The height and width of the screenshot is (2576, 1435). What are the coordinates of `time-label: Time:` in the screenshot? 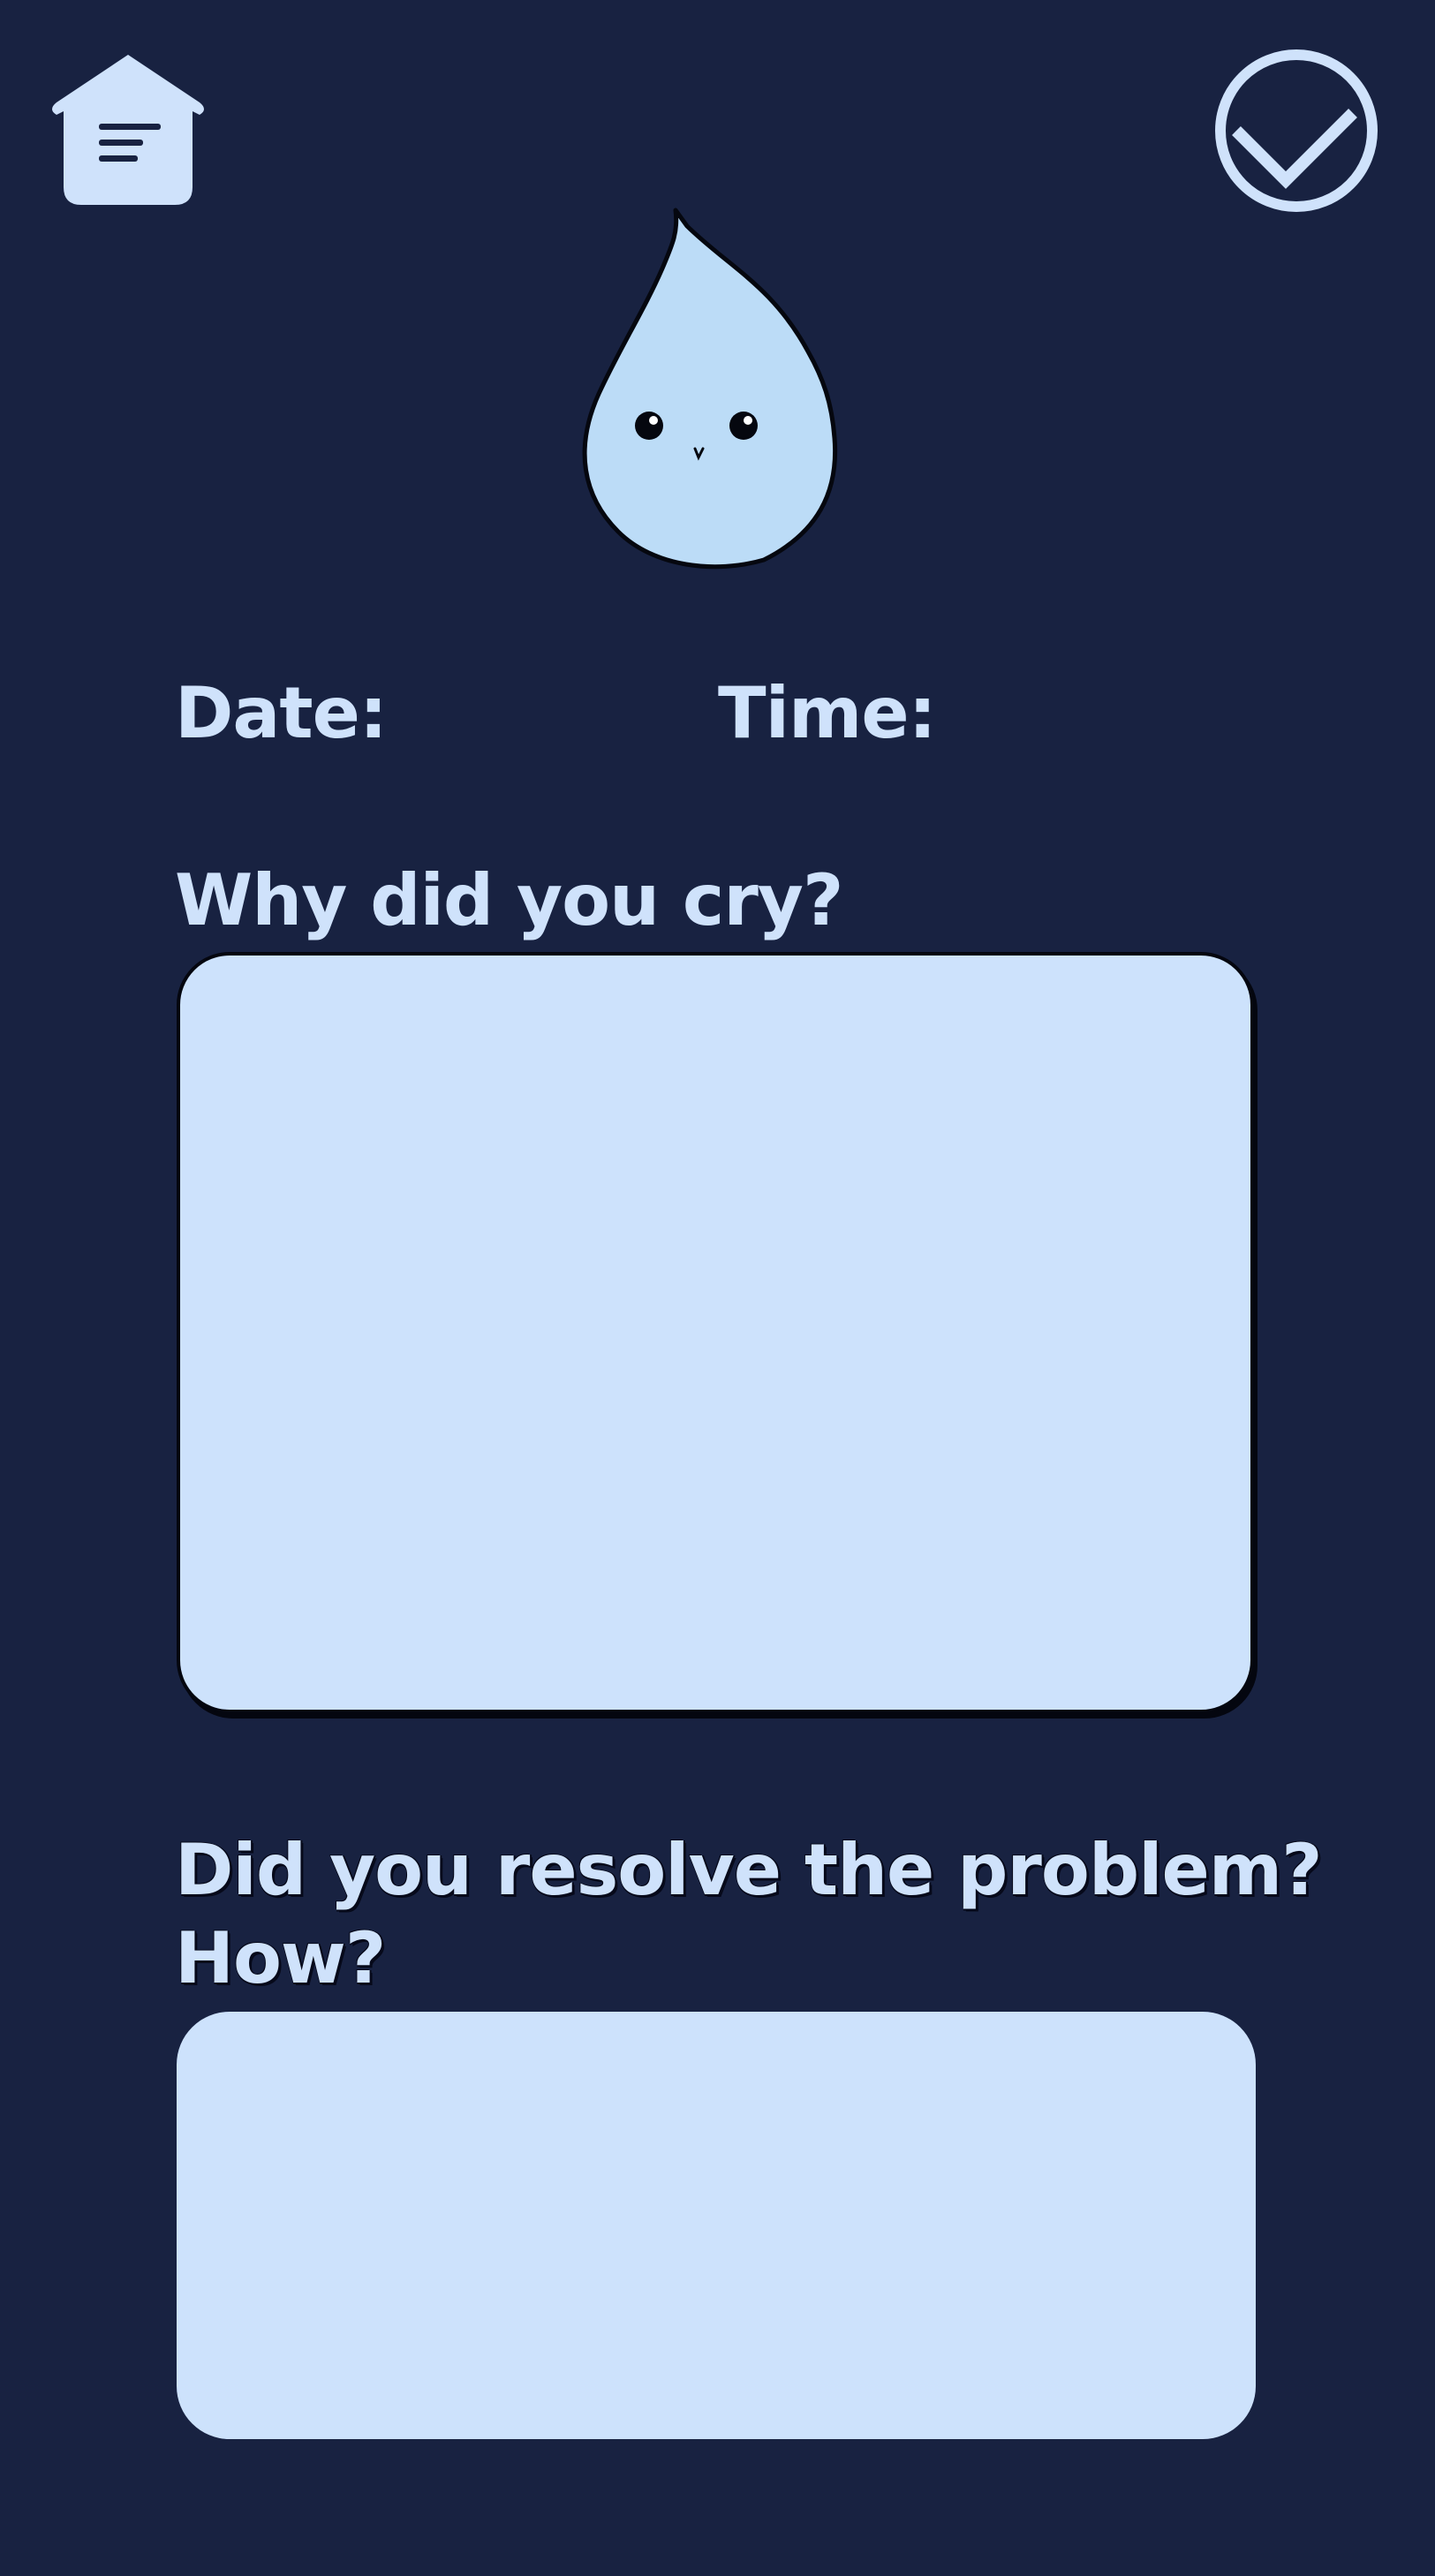 It's located at (828, 713).